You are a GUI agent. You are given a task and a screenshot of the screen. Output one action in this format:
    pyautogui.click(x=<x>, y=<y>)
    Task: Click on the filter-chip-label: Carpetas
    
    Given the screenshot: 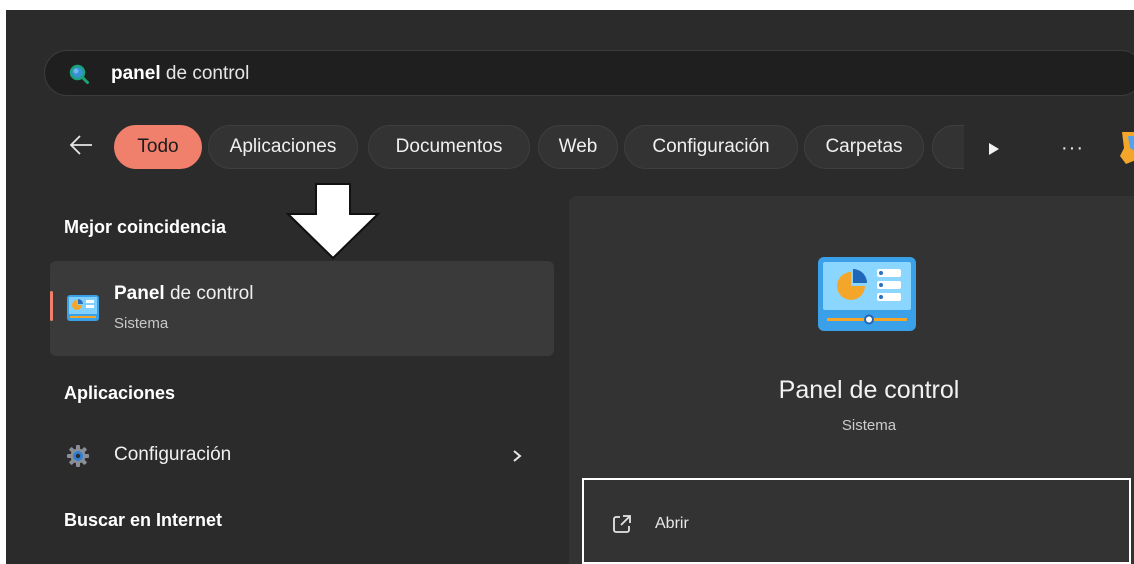 What is the action you would take?
    pyautogui.click(x=864, y=146)
    